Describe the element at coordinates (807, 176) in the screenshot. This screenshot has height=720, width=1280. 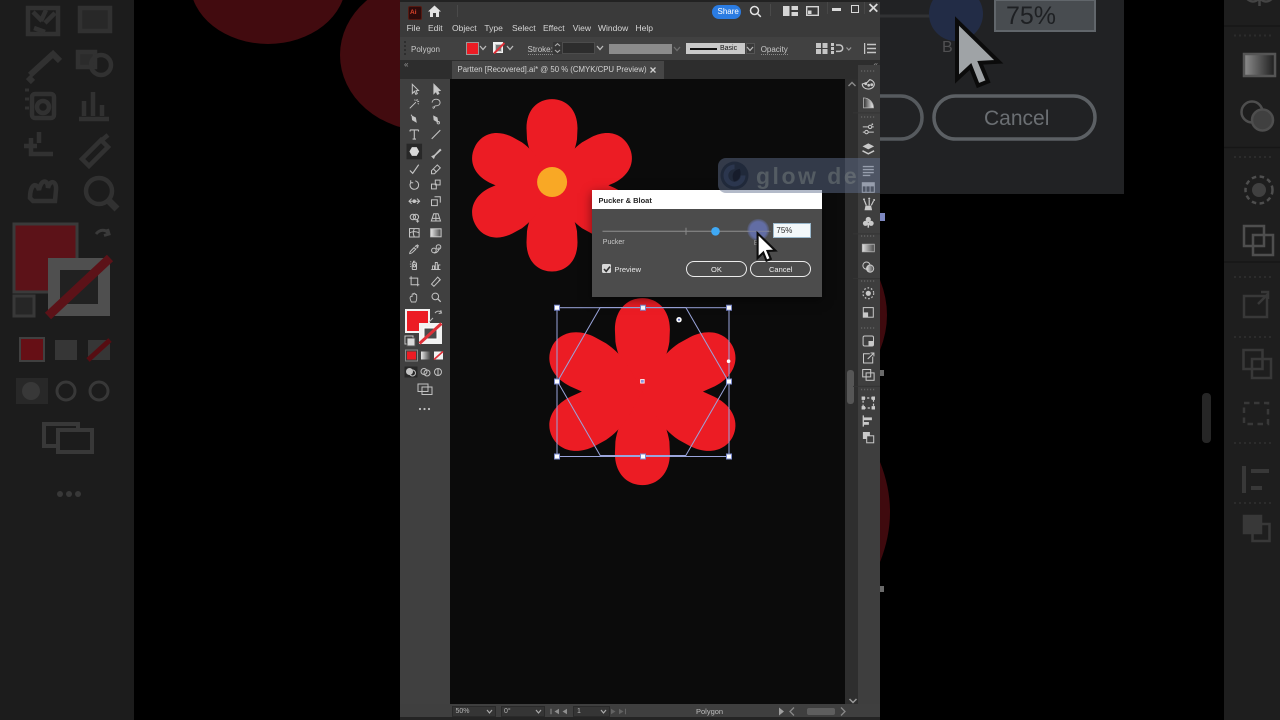
I see `svg-text: glow de` at that location.